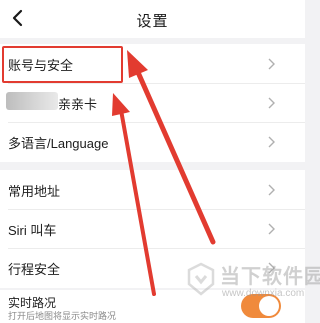 The height and width of the screenshot is (323, 320). What do you see at coordinates (152, 21) in the screenshot?
I see `page-title: 设置` at bounding box center [152, 21].